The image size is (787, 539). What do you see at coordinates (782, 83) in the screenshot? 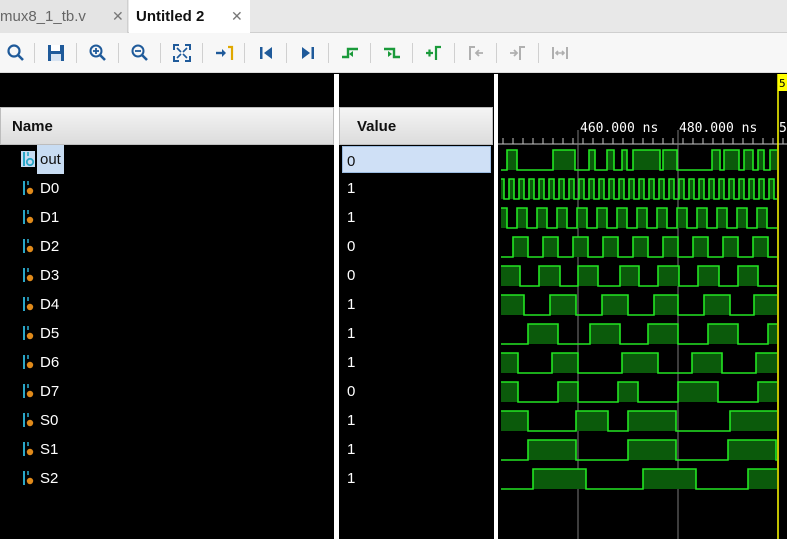
I see `time-cursor-label: 5` at bounding box center [782, 83].